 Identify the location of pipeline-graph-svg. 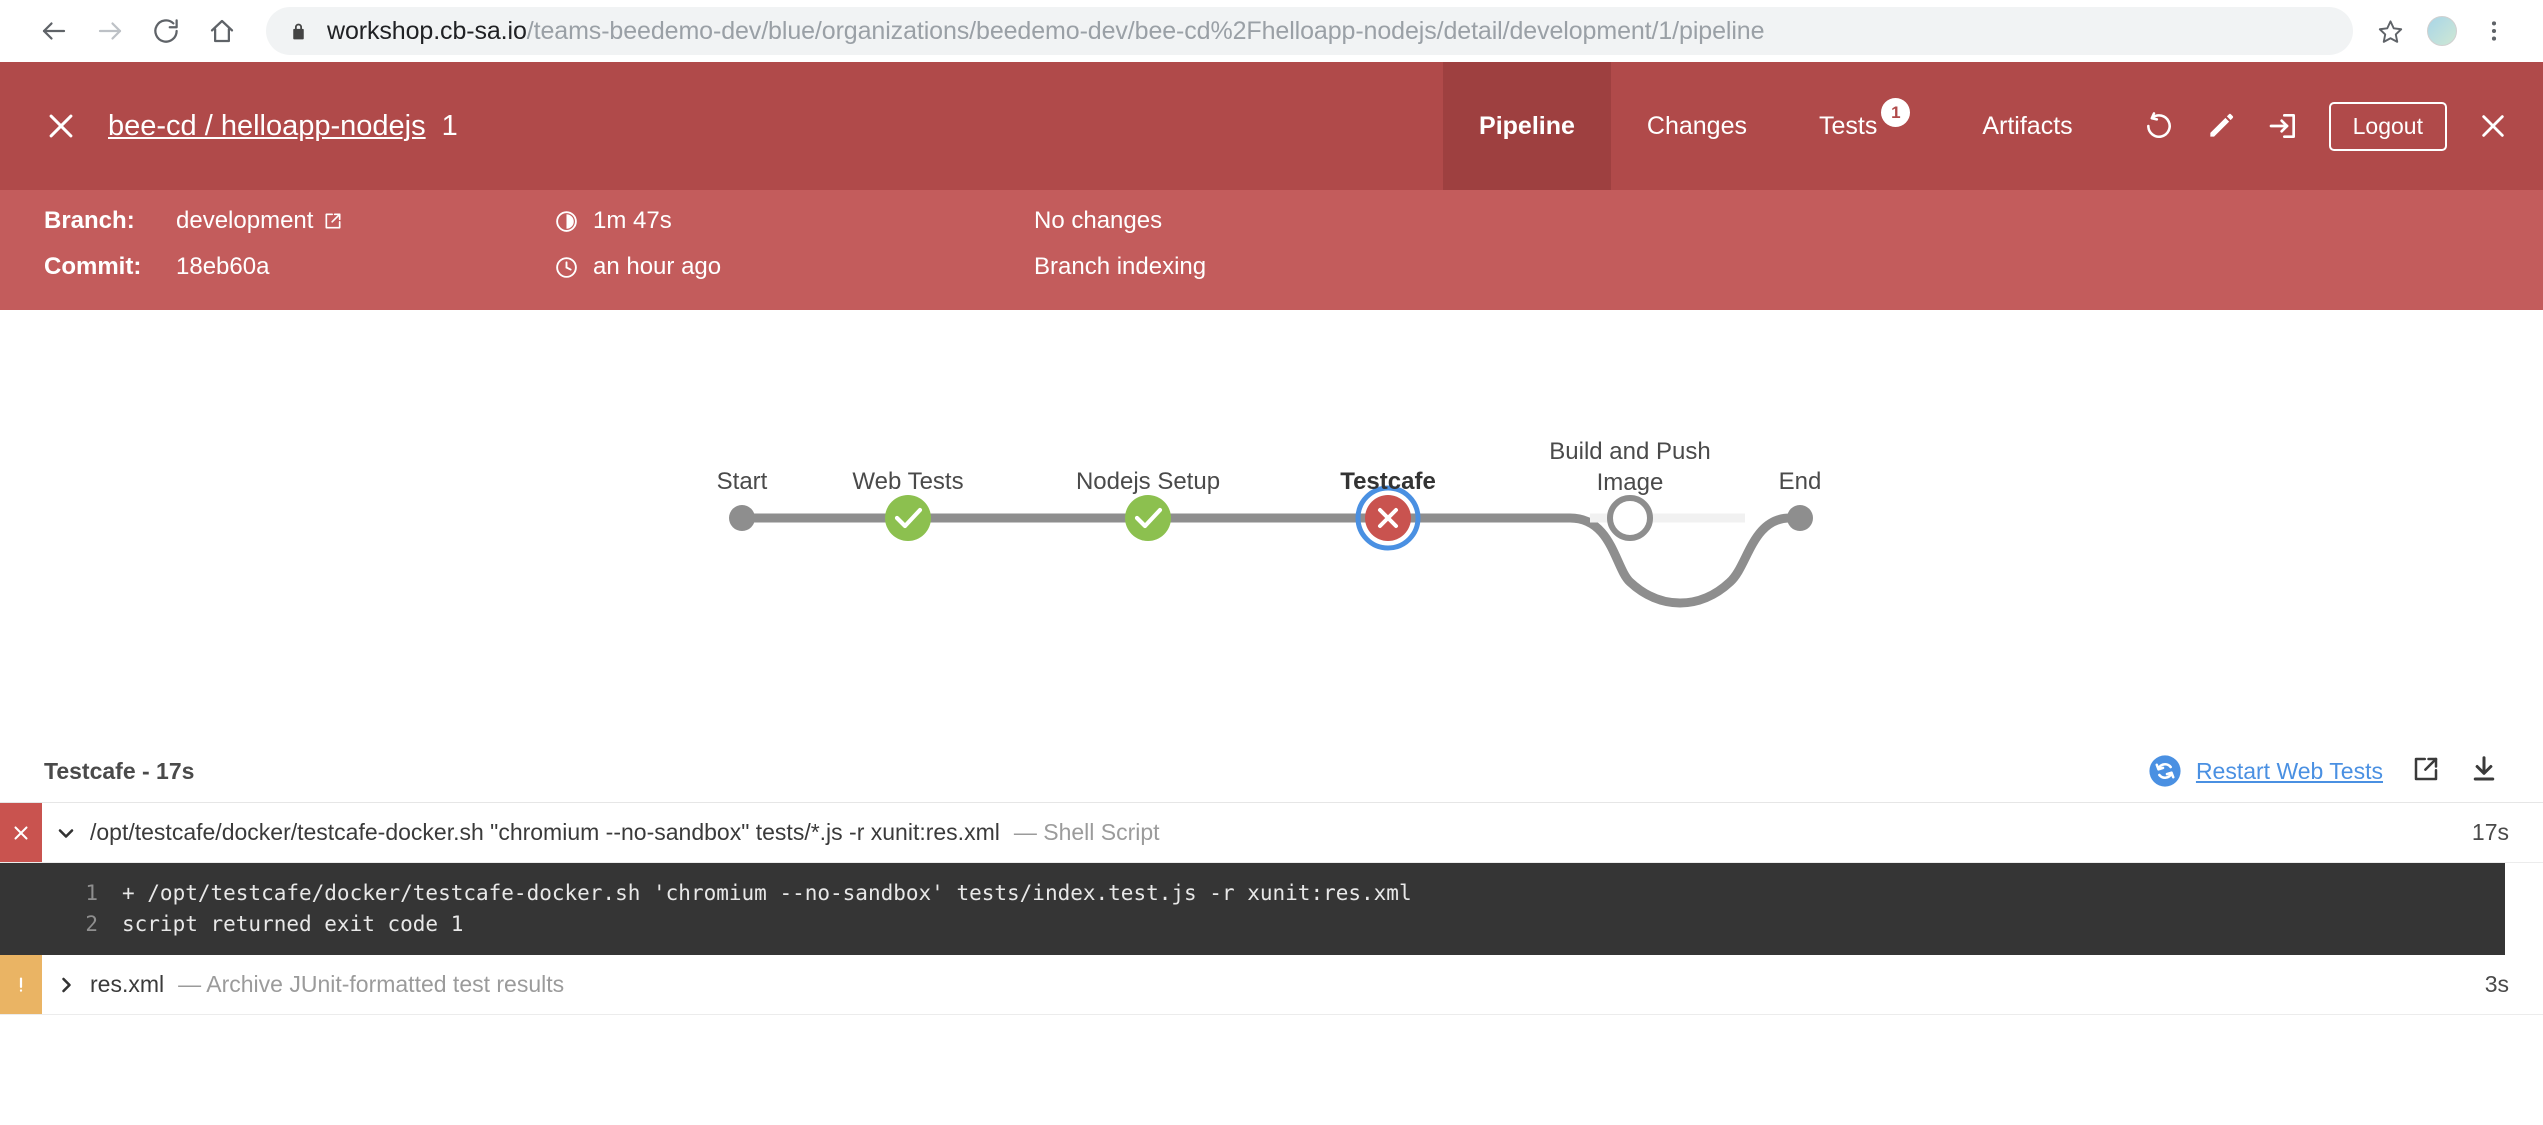
(1271, 546).